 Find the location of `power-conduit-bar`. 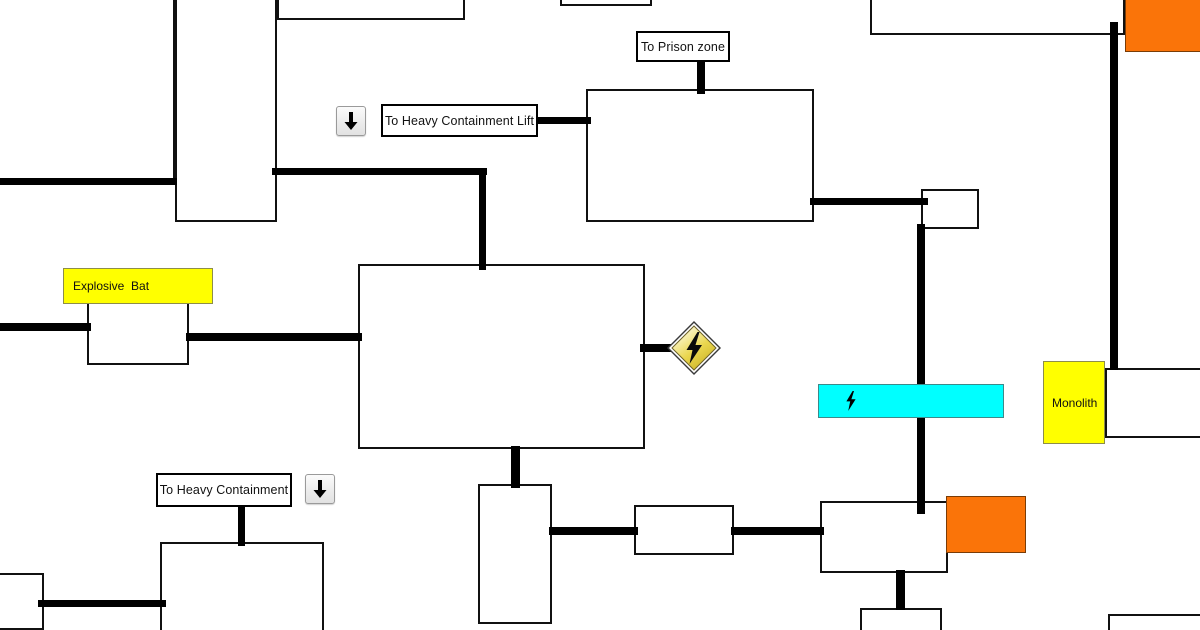

power-conduit-bar is located at coordinates (911, 401).